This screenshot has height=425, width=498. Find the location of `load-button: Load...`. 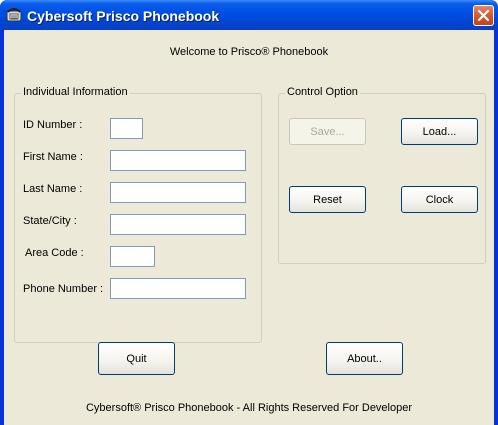

load-button: Load... is located at coordinates (439, 131).